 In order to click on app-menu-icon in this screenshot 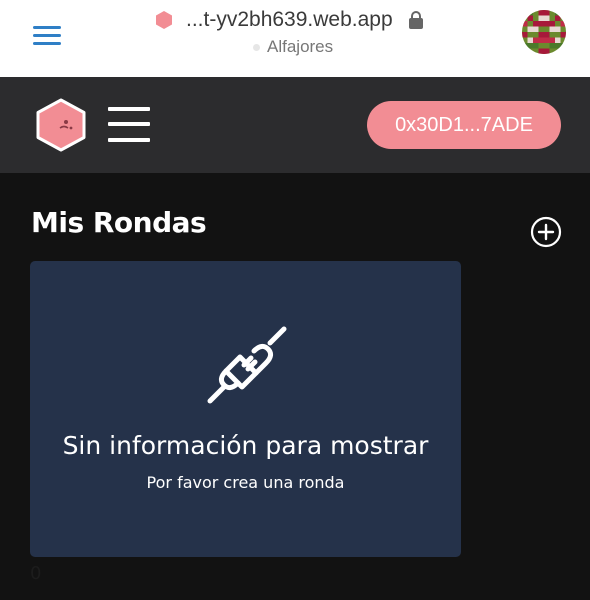, I will do `click(129, 124)`.